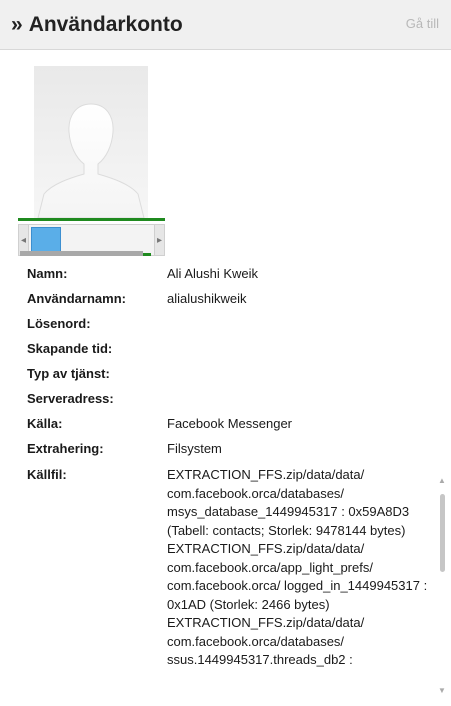 This screenshot has height=706, width=451. What do you see at coordinates (232, 401) in the screenshot?
I see `field-row-server-address: Serveradress:` at bounding box center [232, 401].